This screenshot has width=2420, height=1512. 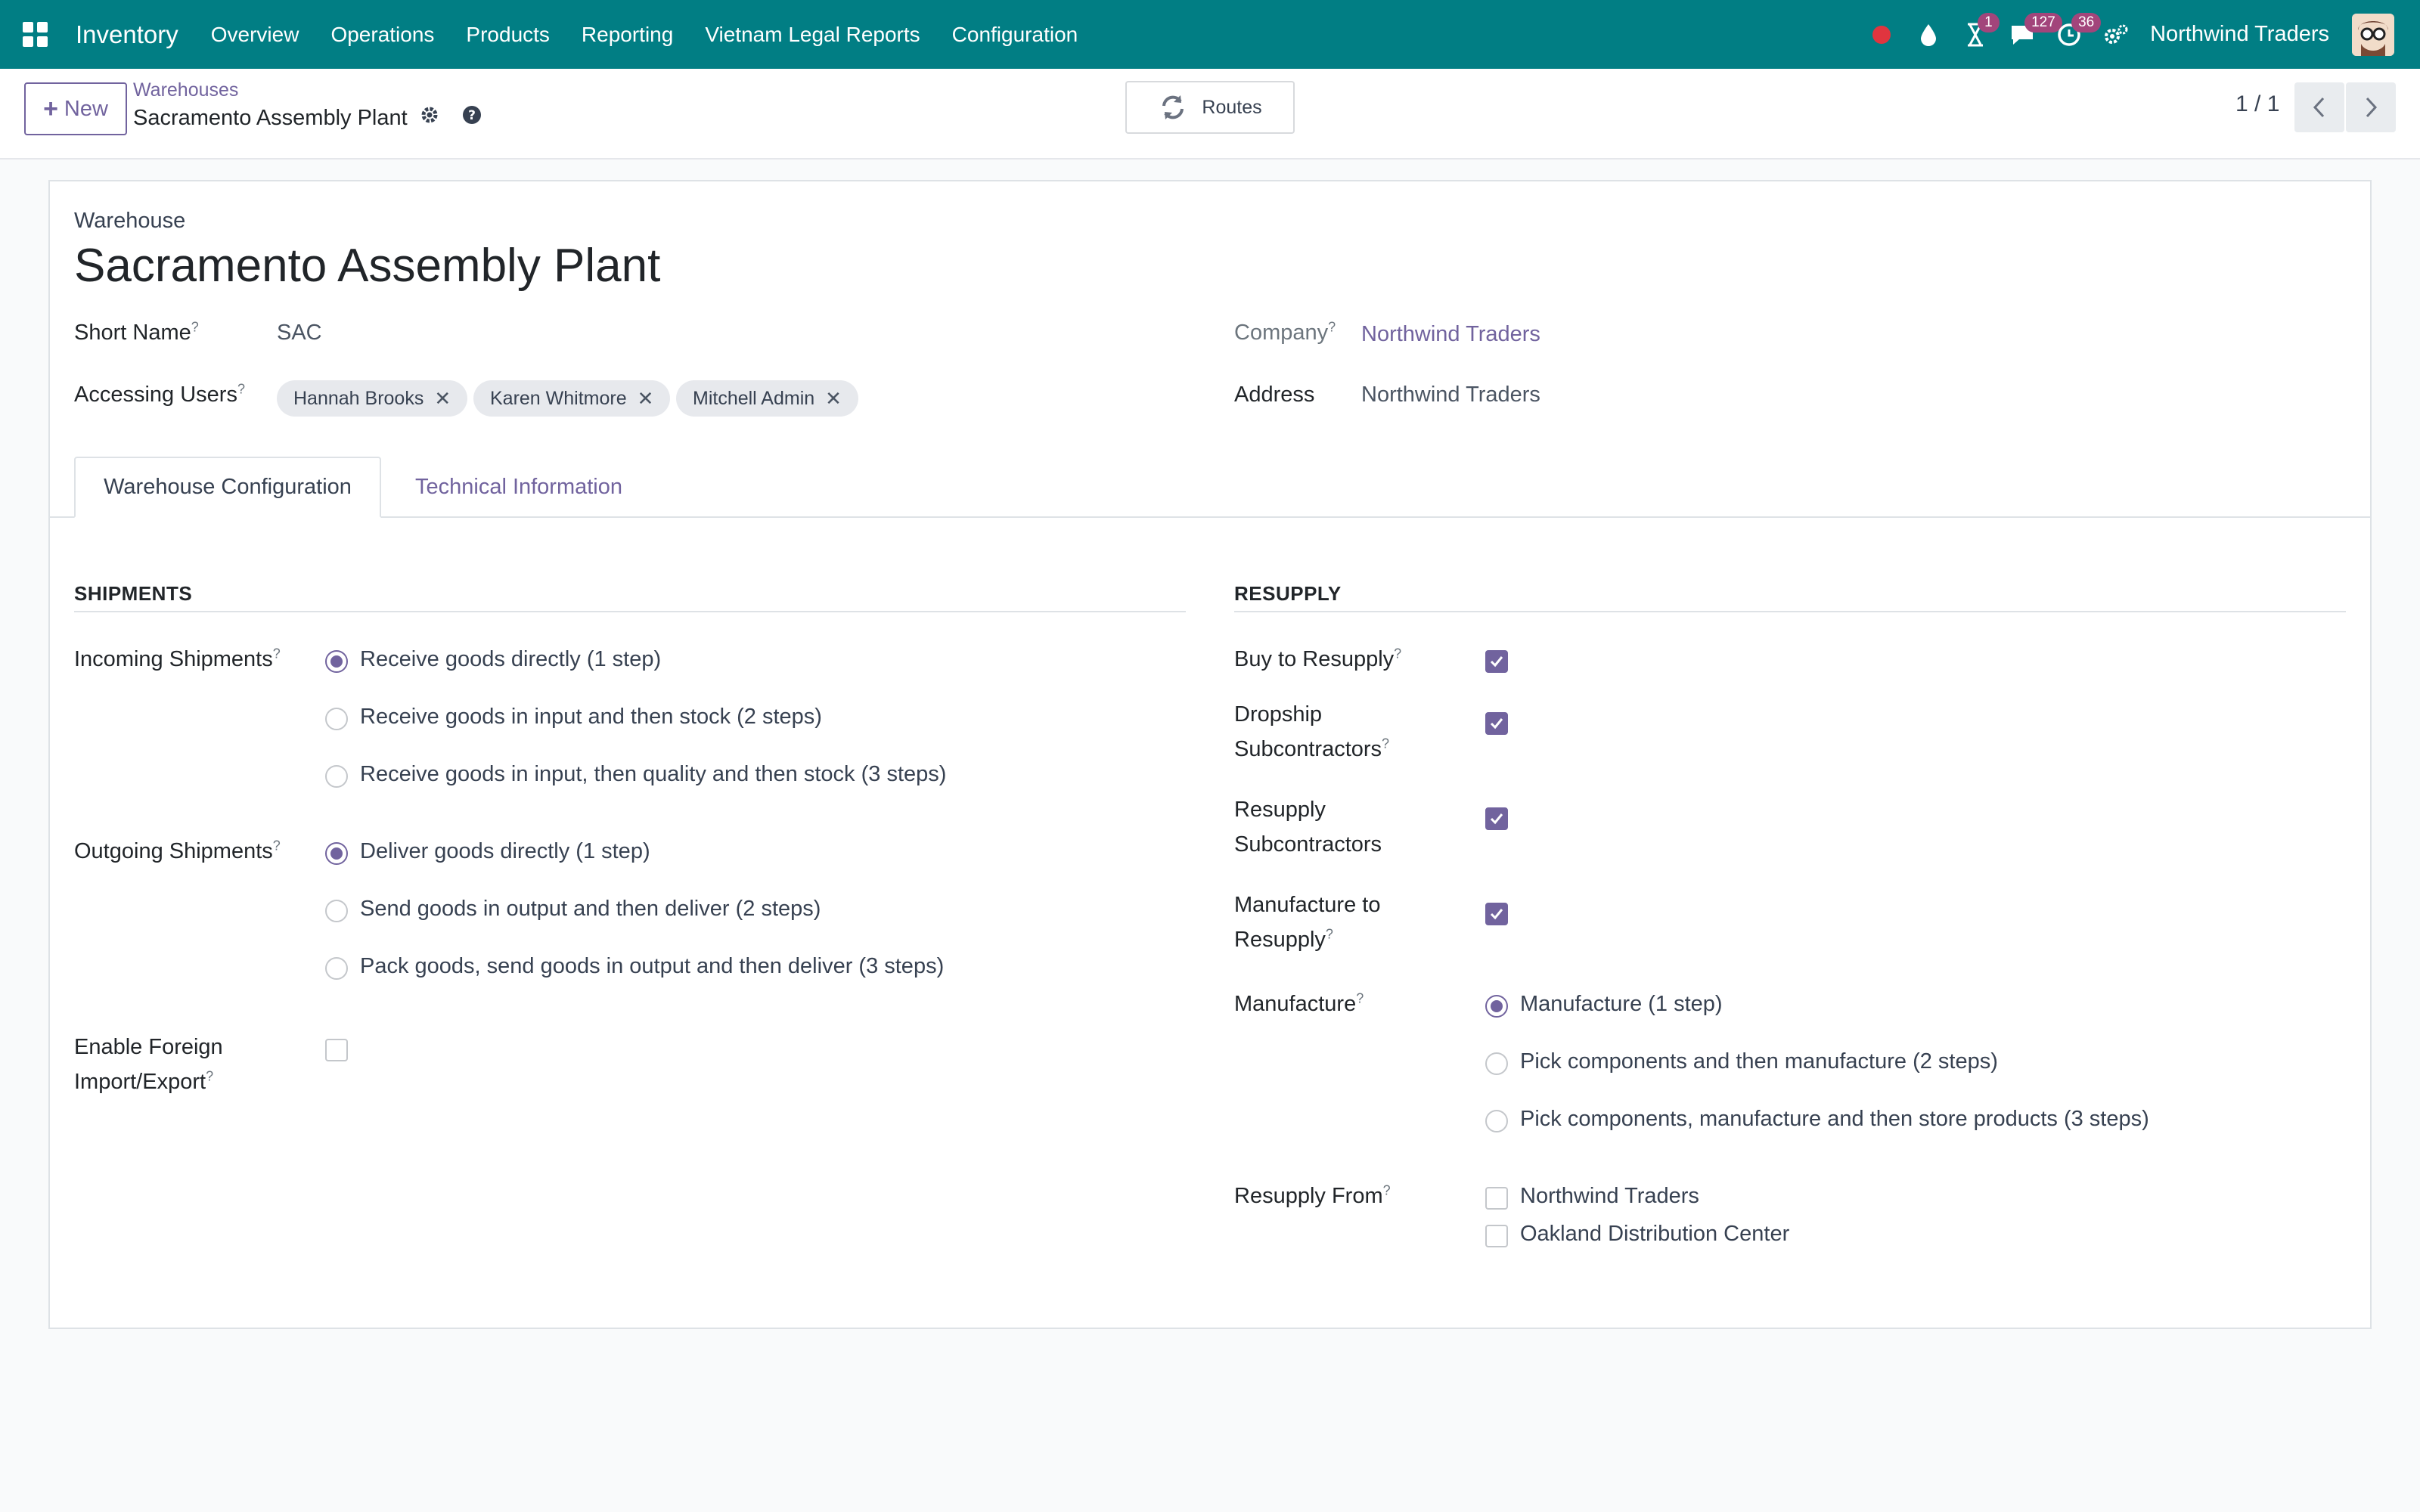 I want to click on tabs-divider, so click(x=1210, y=517).